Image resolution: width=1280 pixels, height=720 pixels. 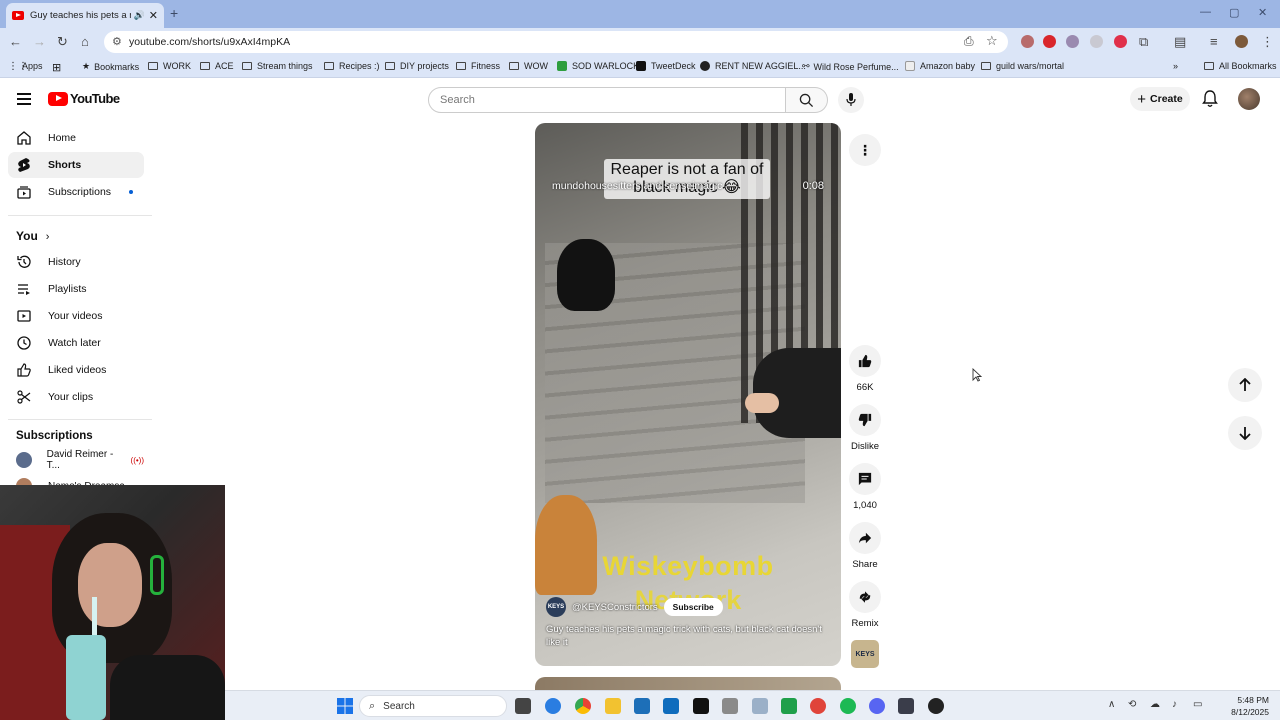 What do you see at coordinates (666, 66) in the screenshot?
I see `bookmark-tweetdeck: TweetDeck` at bounding box center [666, 66].